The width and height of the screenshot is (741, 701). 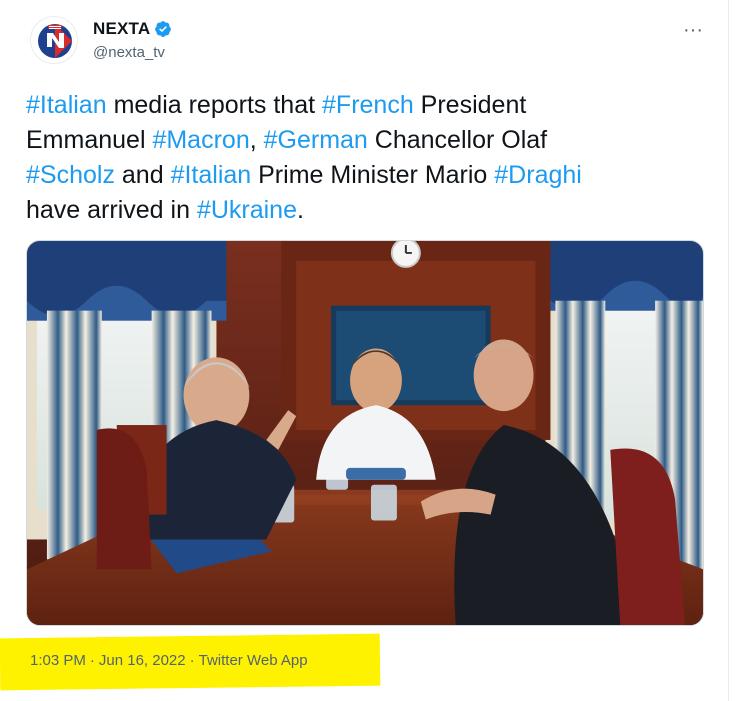 I want to click on verified-badge-icon, so click(x=163, y=29).